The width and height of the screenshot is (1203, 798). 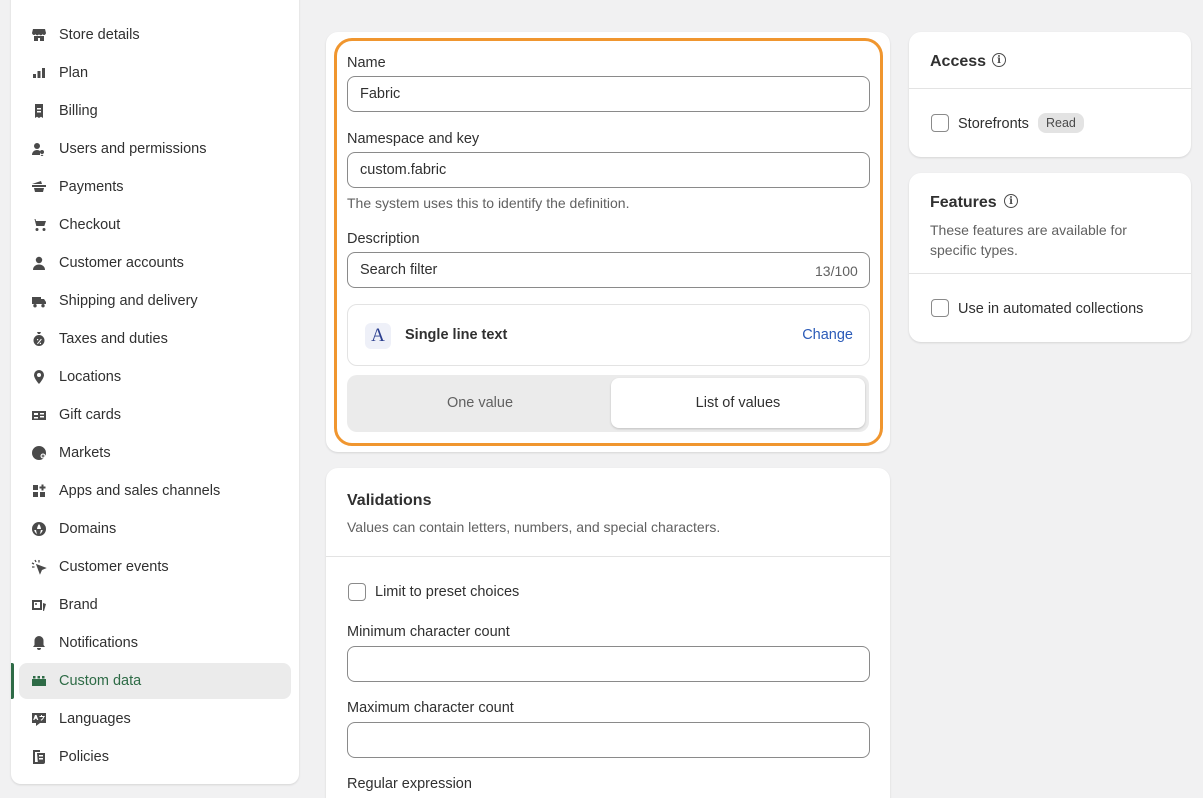 I want to click on change-type-link: Change, so click(x=827, y=335).